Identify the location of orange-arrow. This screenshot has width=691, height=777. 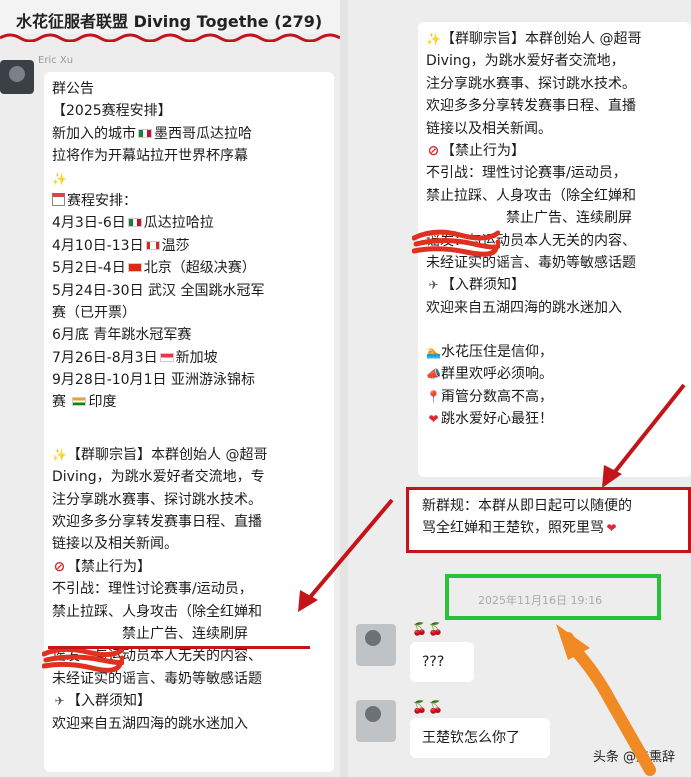
(609, 704).